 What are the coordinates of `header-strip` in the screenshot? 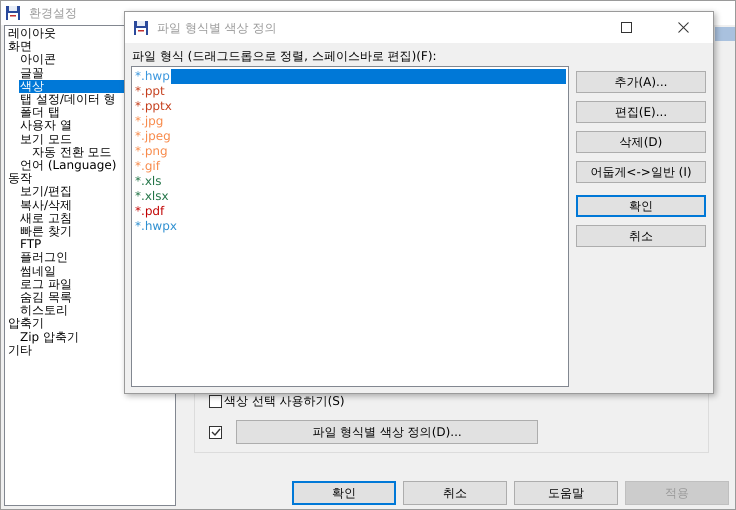 It's located at (725, 34).